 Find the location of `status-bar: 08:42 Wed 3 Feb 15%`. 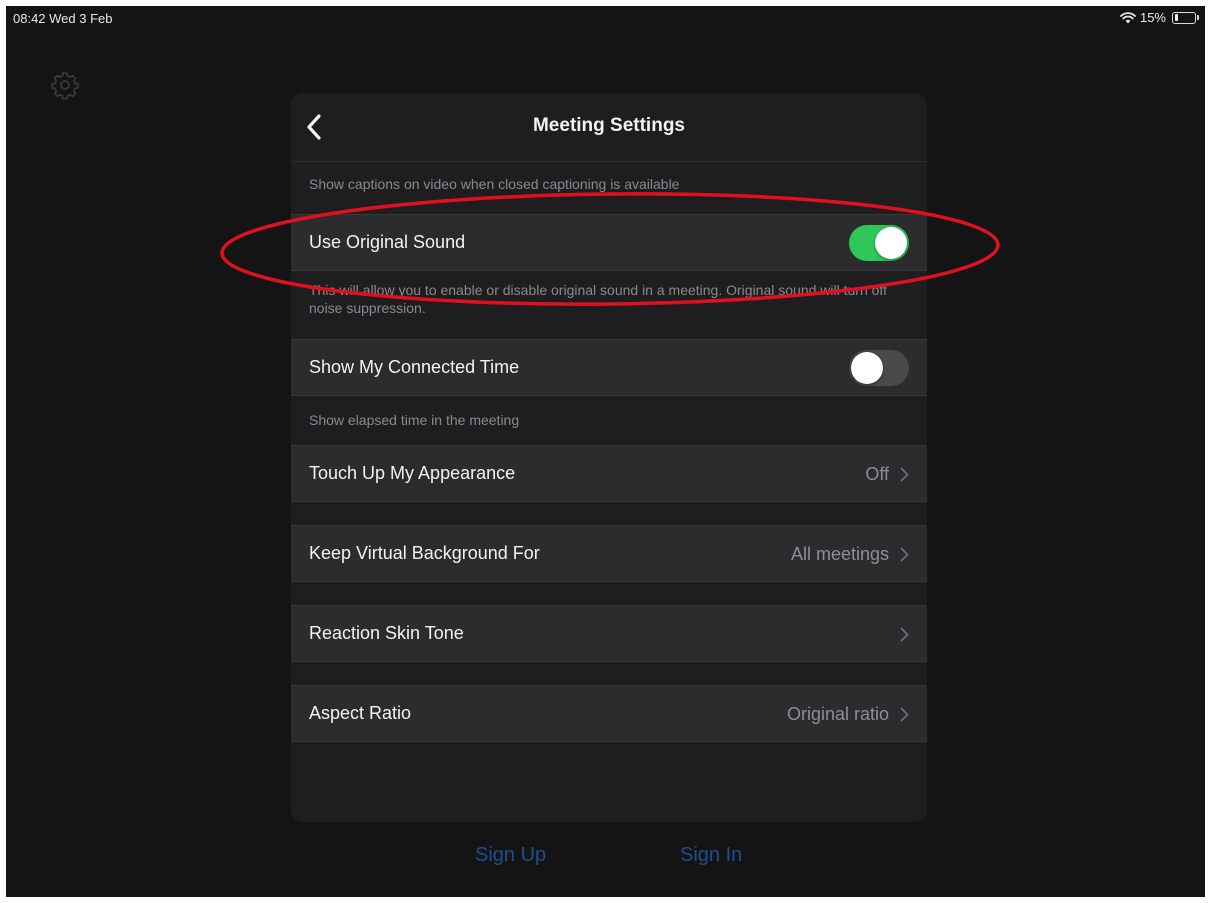

status-bar: 08:42 Wed 3 Feb 15% is located at coordinates (605, 19).